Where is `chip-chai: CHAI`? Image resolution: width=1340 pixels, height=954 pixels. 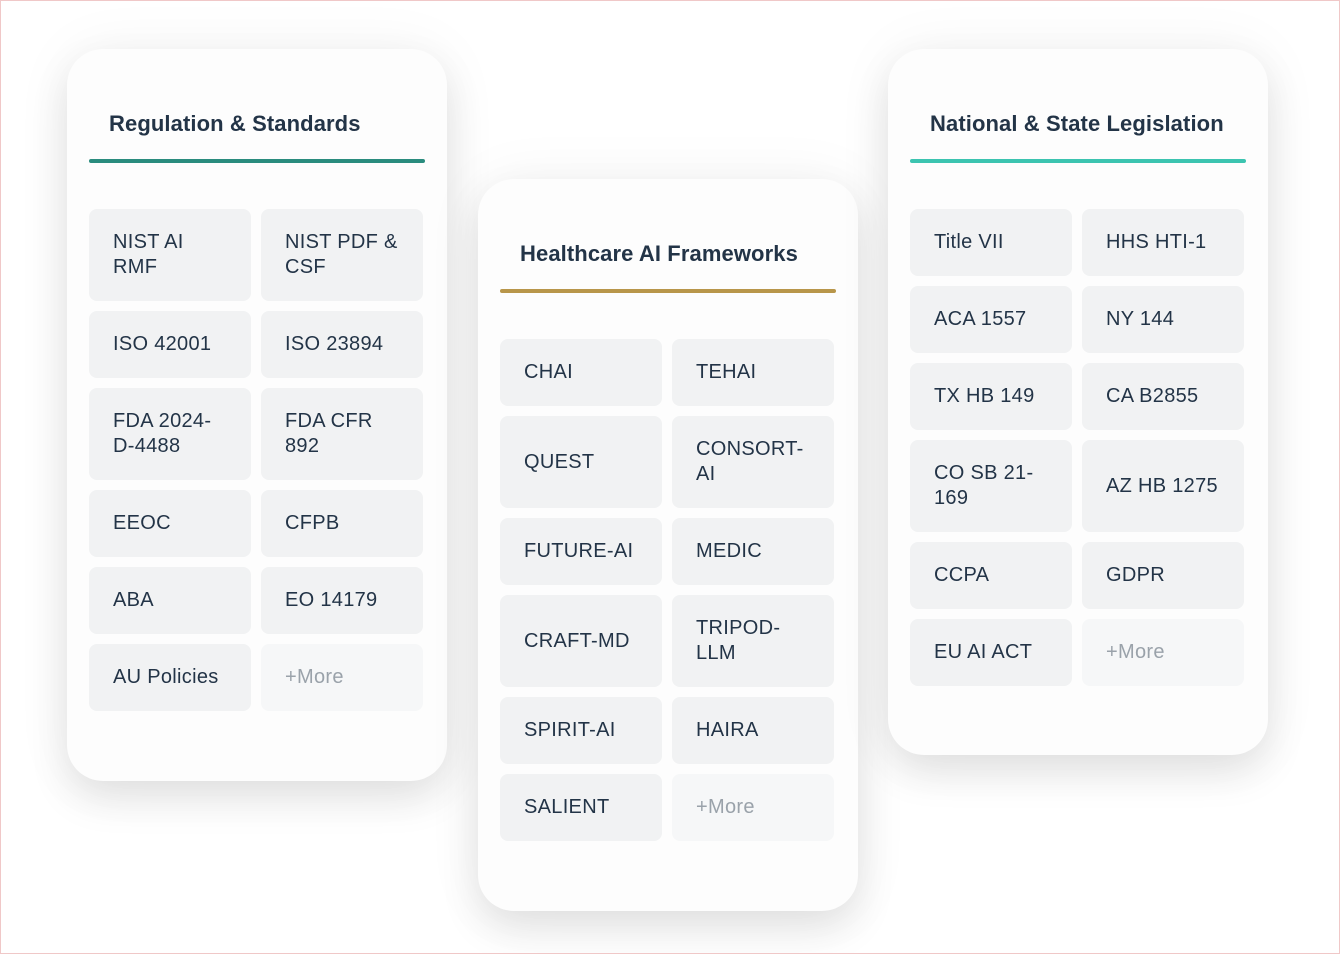 chip-chai: CHAI is located at coordinates (581, 372).